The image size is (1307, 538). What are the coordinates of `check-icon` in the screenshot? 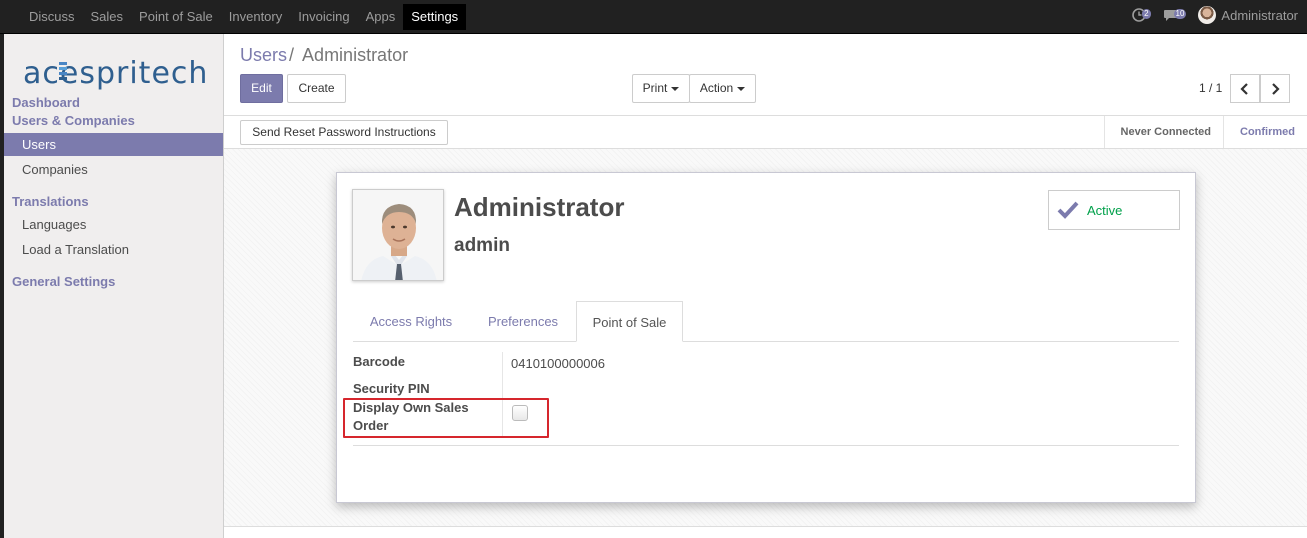 It's located at (1068, 210).